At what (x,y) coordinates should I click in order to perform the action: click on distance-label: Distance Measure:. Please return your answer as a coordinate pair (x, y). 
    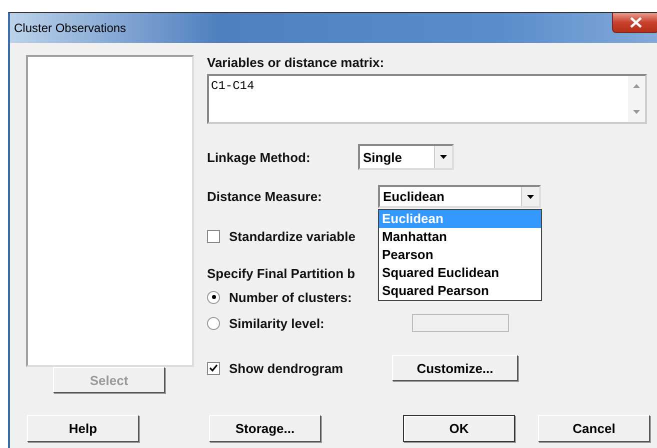
    Looking at the image, I should click on (265, 196).